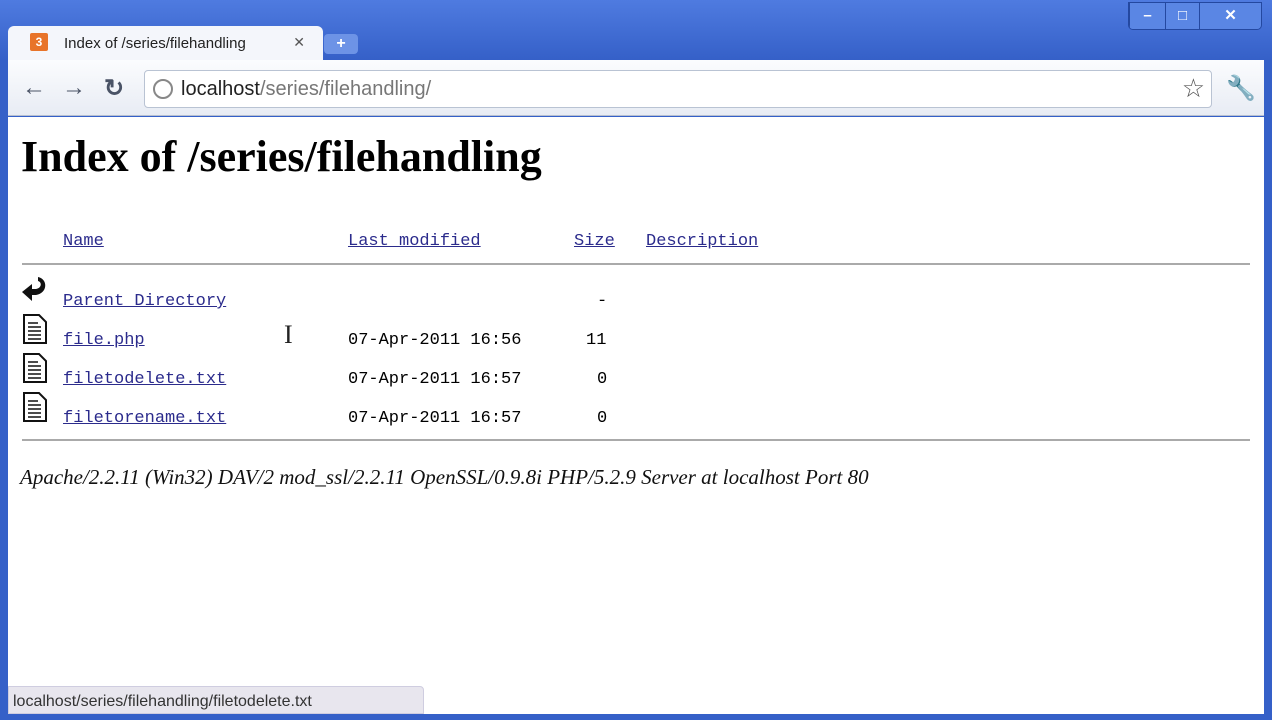 Image resolution: width=1272 pixels, height=720 pixels. Describe the element at coordinates (281, 156) in the screenshot. I see `page-title: Index of /series/filehandling` at that location.